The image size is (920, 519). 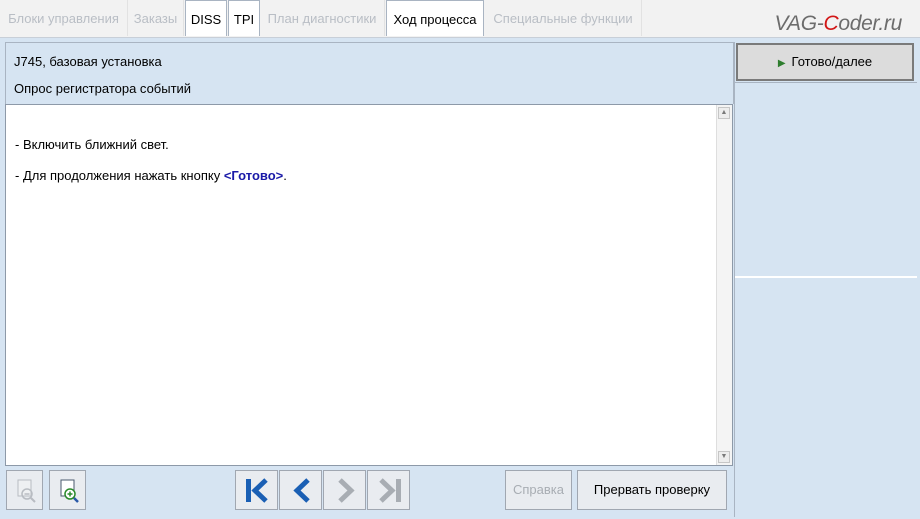 I want to click on next-button, so click(x=344, y=490).